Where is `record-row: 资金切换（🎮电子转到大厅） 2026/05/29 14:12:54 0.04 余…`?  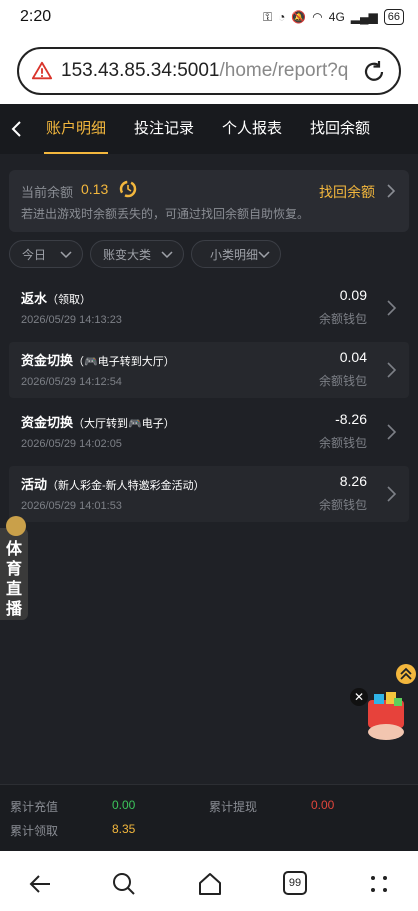 record-row: 资金切换（🎮电子转到大厅） 2026/05/29 14:12:54 0.04 余… is located at coordinates (209, 370).